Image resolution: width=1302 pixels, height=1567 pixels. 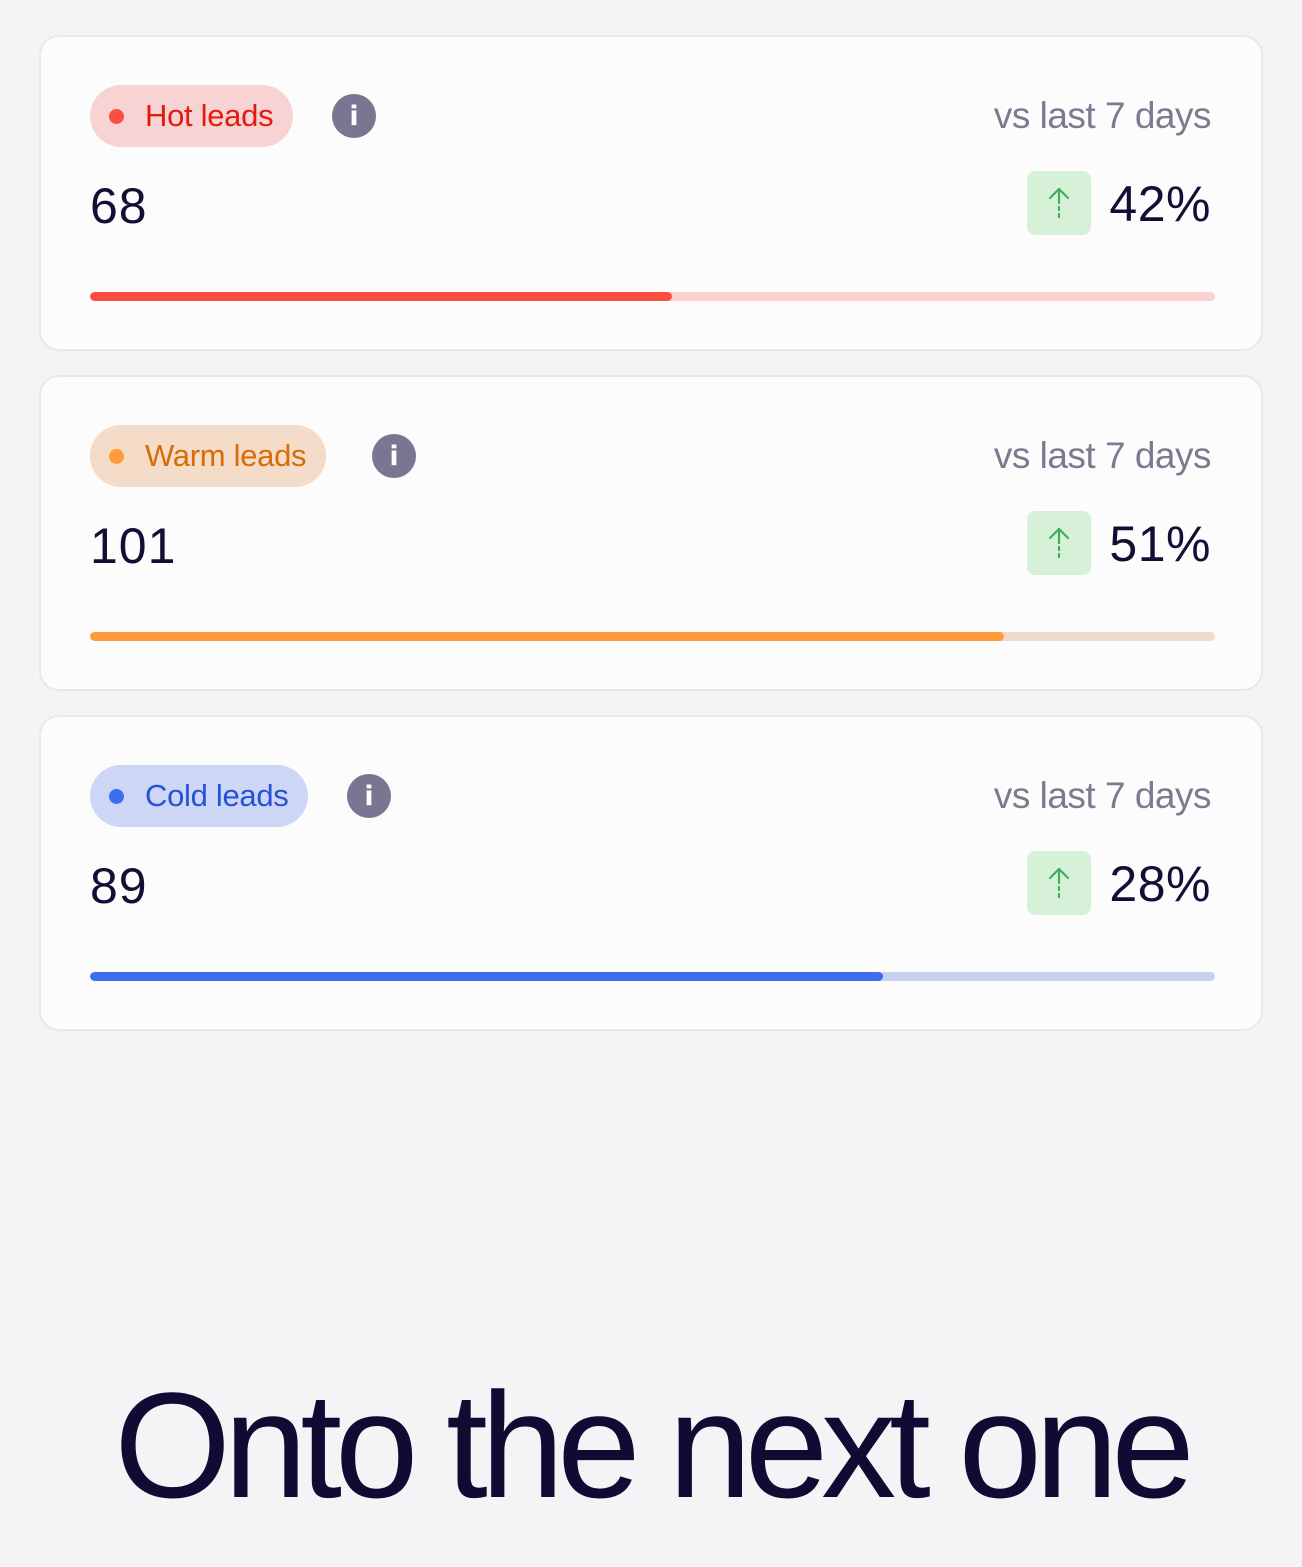 What do you see at coordinates (1160, 204) in the screenshot?
I see `change-percentage: 42%` at bounding box center [1160, 204].